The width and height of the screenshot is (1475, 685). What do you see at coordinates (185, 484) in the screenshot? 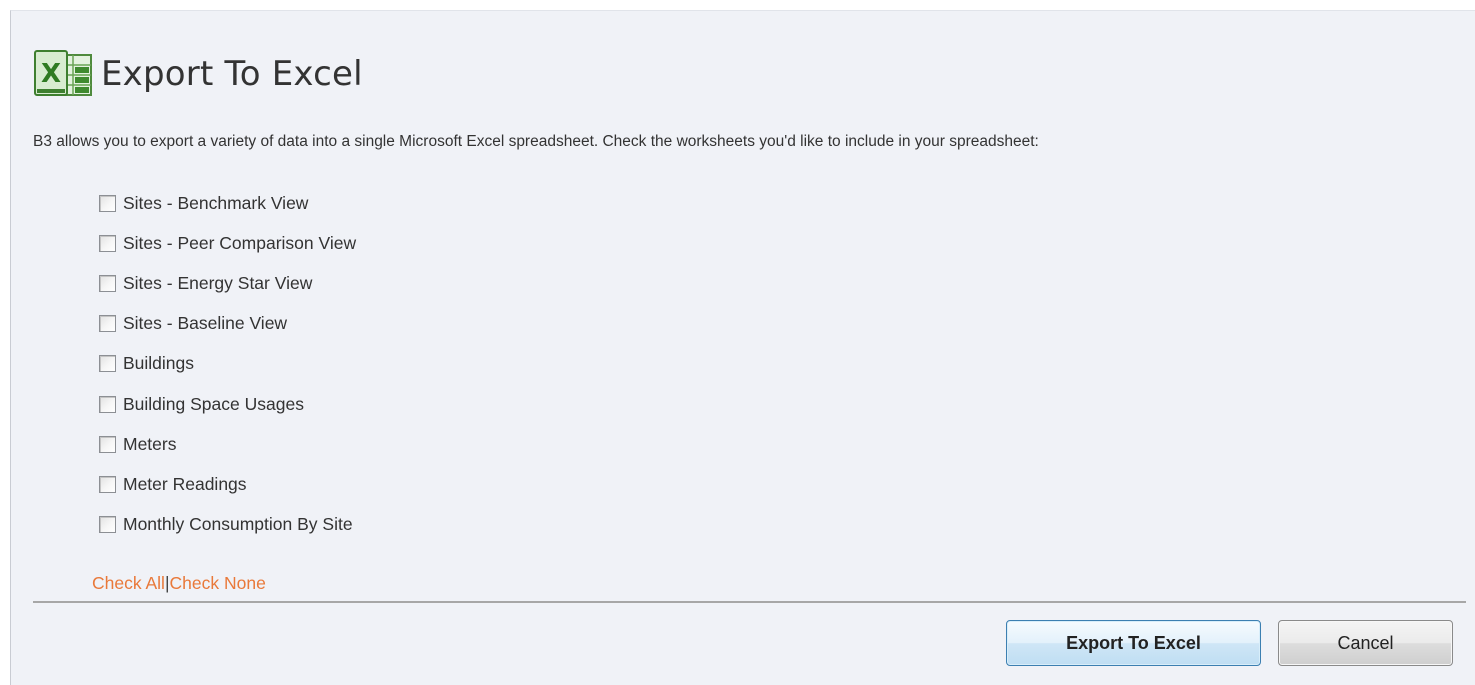
I see `option-label: Meter Readings` at bounding box center [185, 484].